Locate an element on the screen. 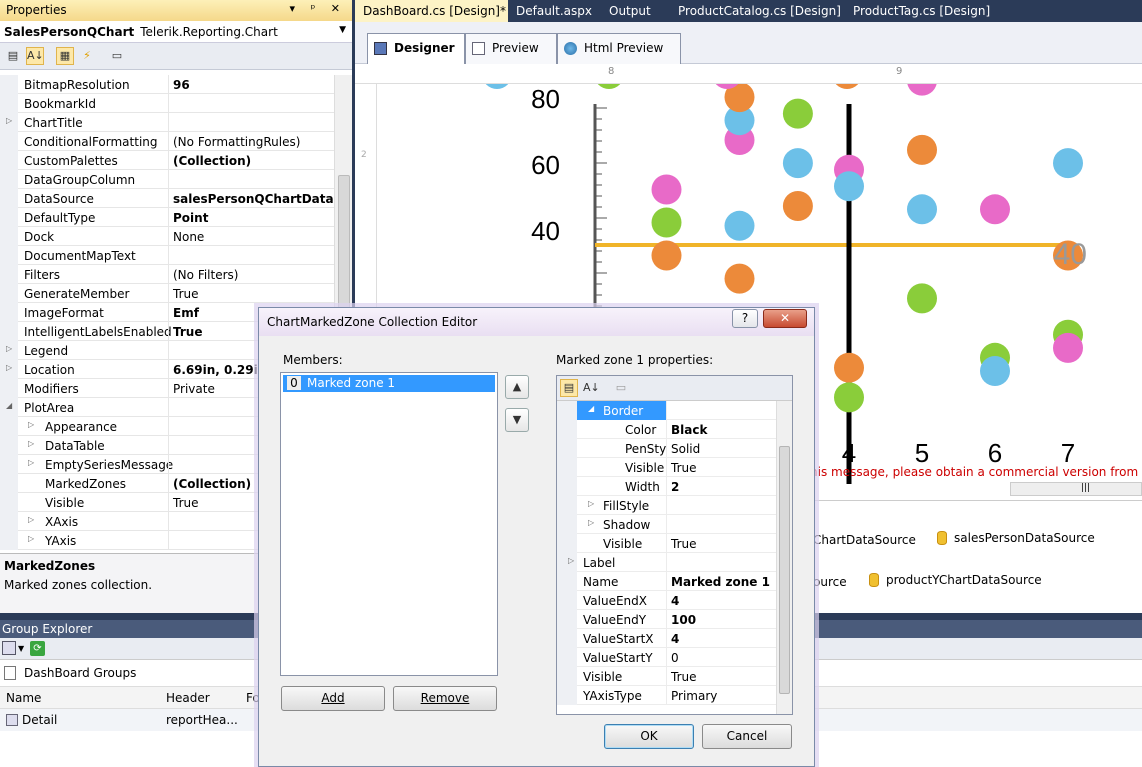 This screenshot has width=1142, height=767. property-row: Dock None is located at coordinates (167, 236).